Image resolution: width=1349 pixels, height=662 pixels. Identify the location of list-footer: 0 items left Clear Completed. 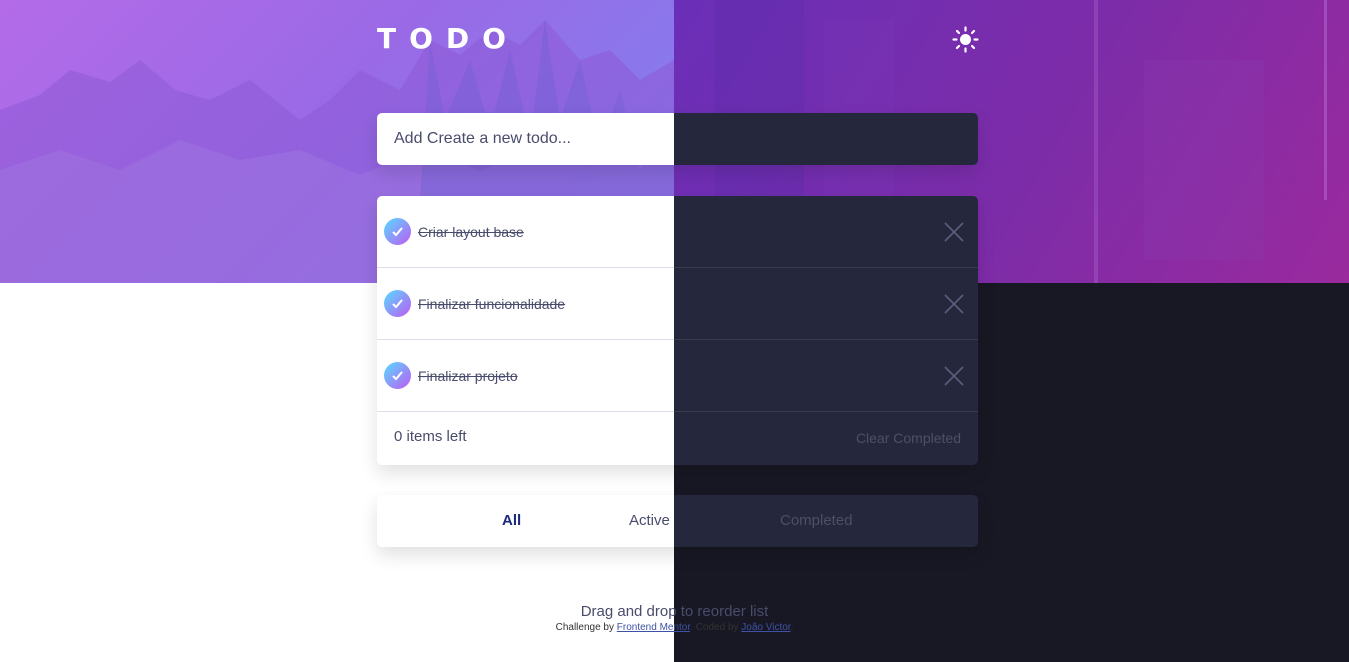
(677, 438).